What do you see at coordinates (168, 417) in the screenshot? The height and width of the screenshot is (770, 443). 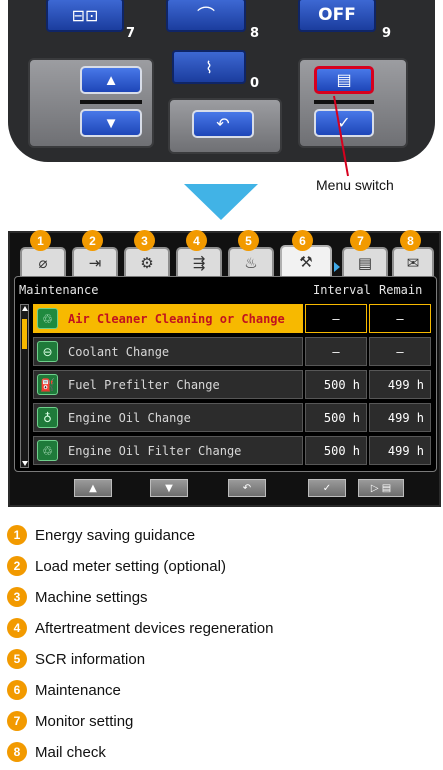 I see `row-name: Engine Oil Change` at bounding box center [168, 417].